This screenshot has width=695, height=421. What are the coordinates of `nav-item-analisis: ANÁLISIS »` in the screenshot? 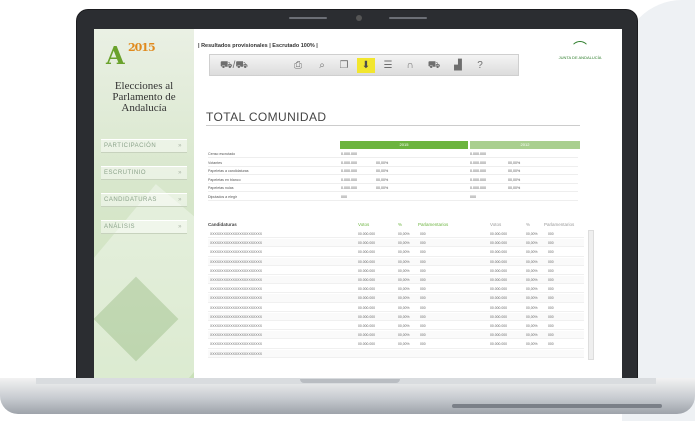 It's located at (144, 227).